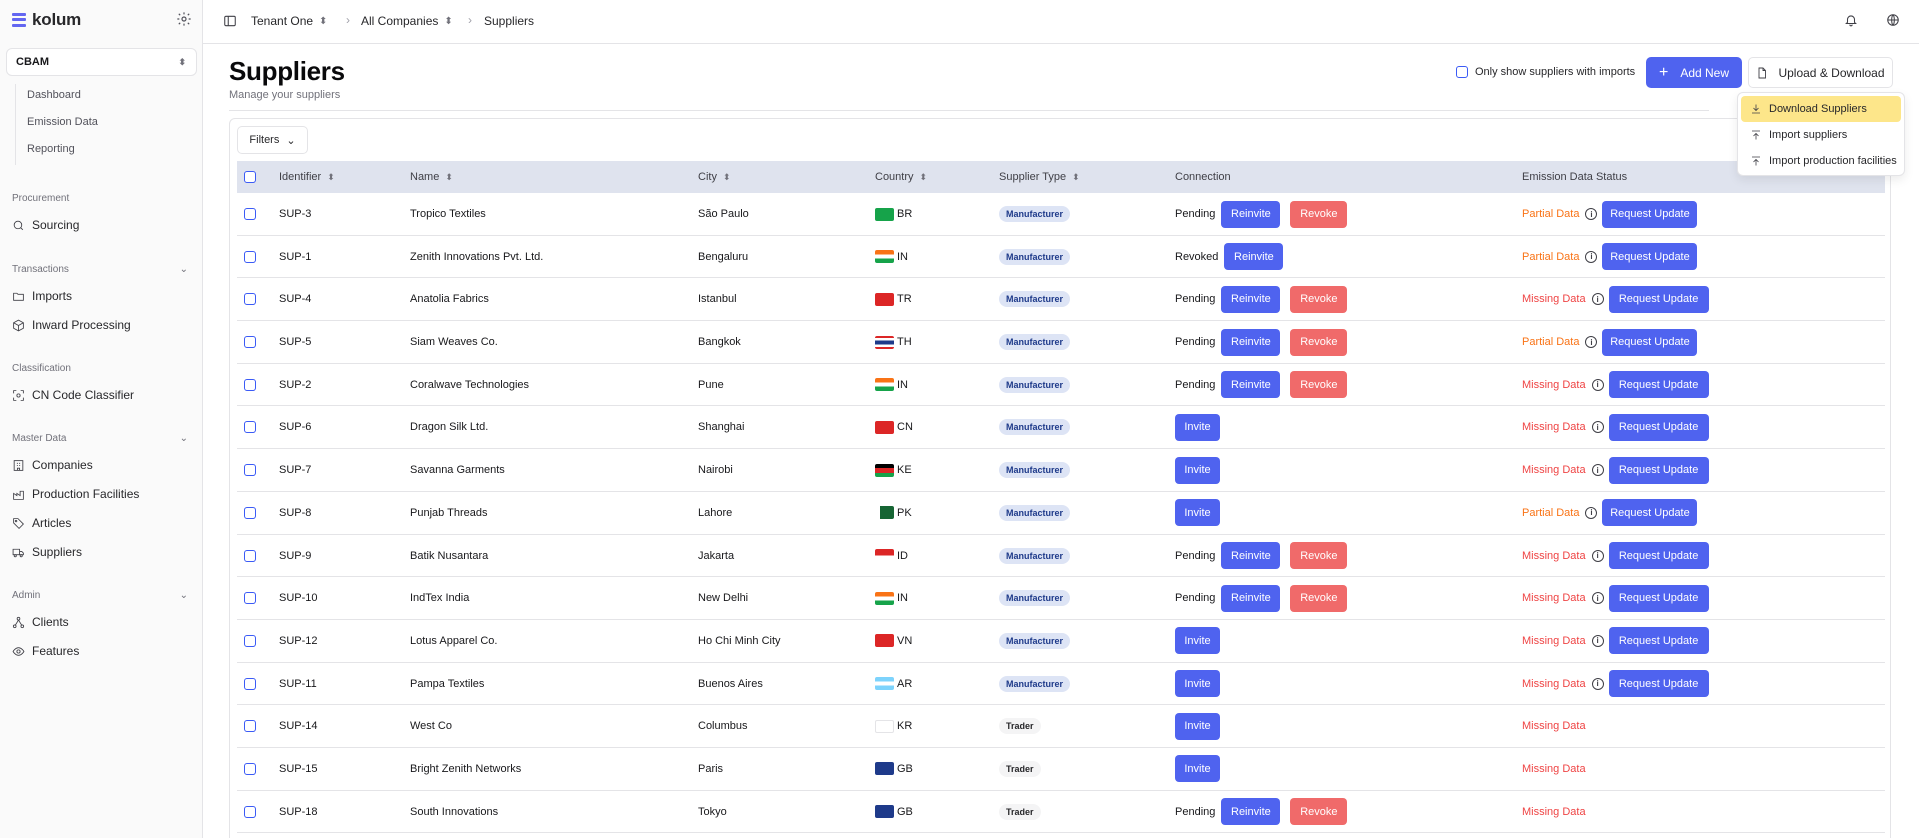 This screenshot has width=1919, height=838. I want to click on nav-emission-data: Emission Data, so click(62, 124).